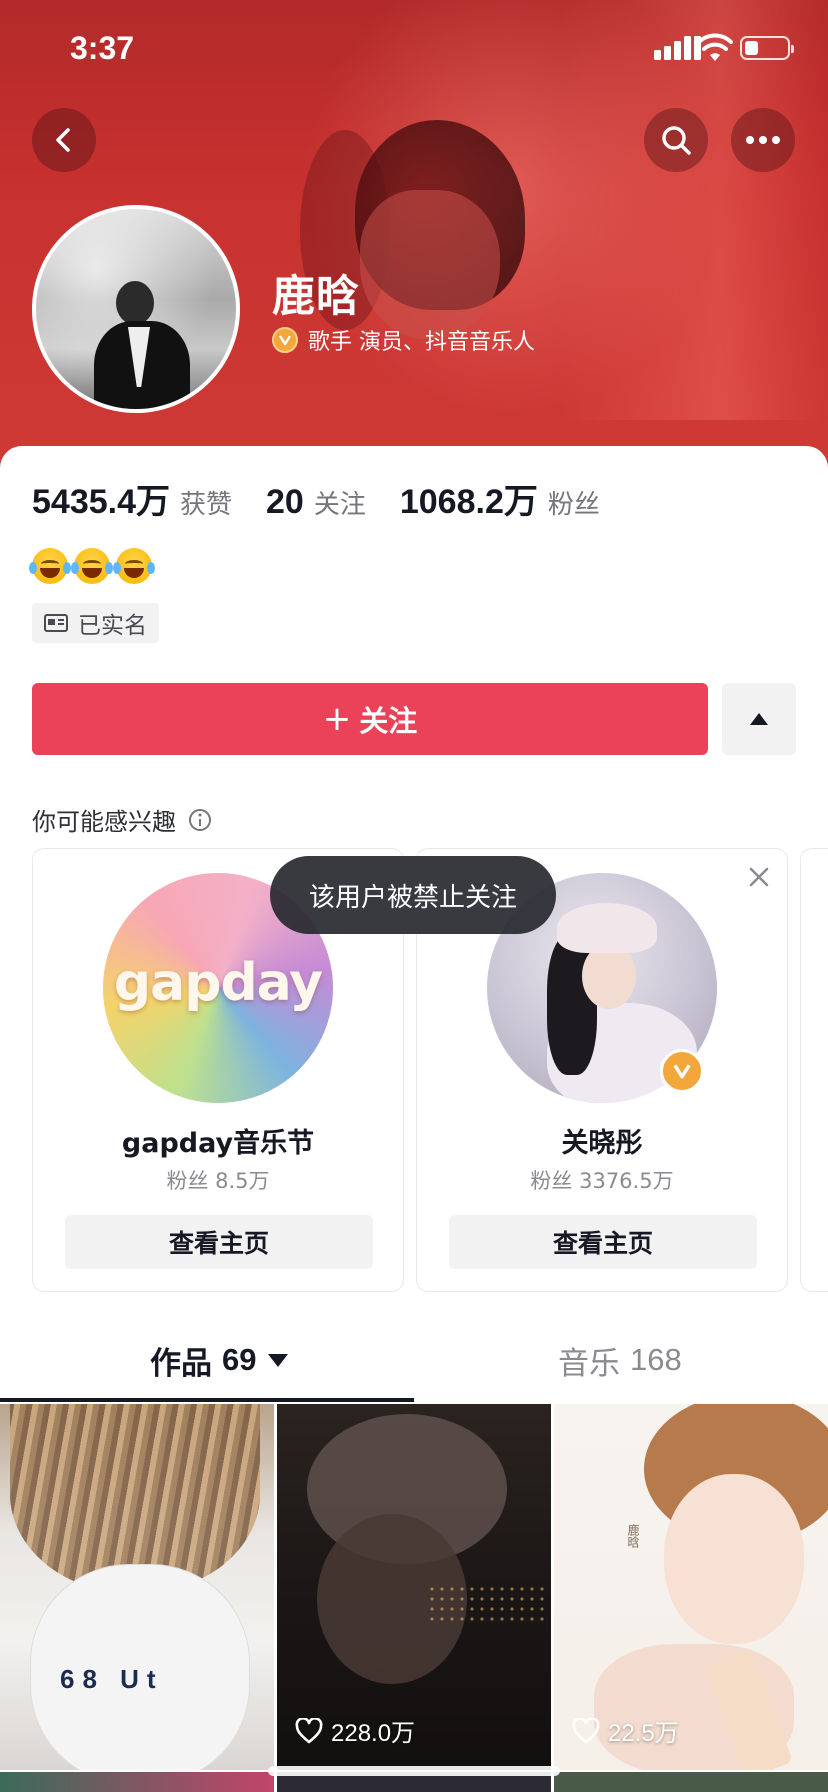 This screenshot has width=828, height=1792. I want to click on bio, so click(92, 566).